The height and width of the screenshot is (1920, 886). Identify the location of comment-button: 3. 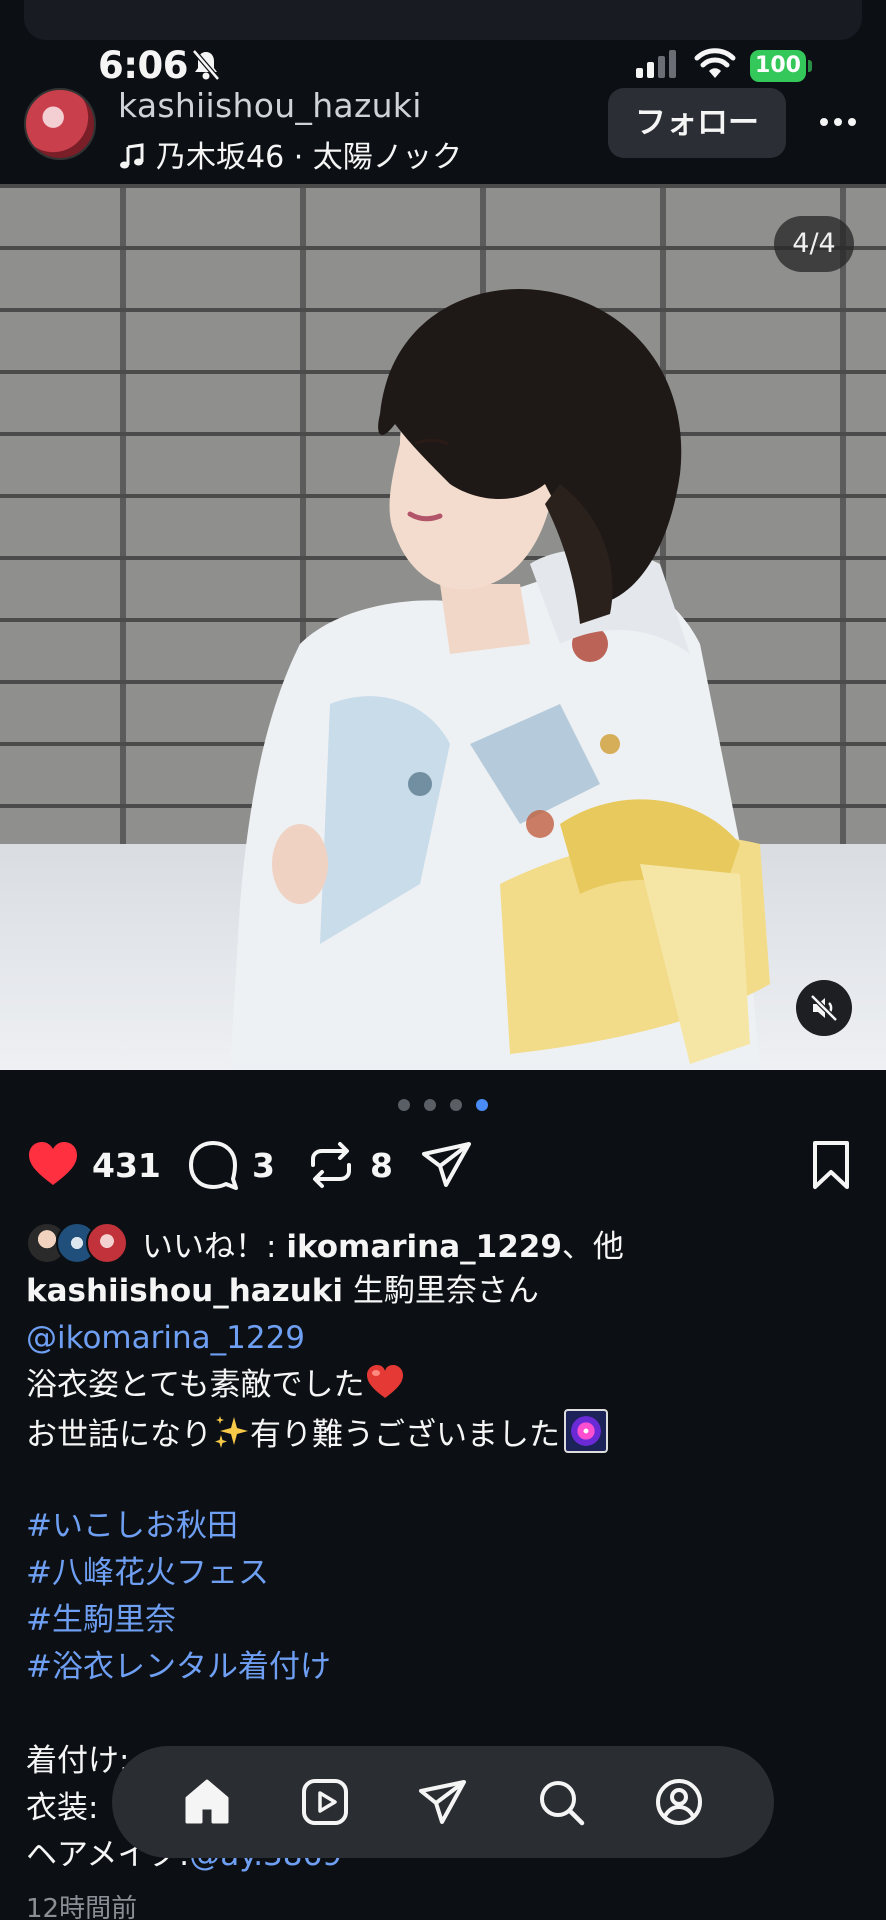
(230, 1165).